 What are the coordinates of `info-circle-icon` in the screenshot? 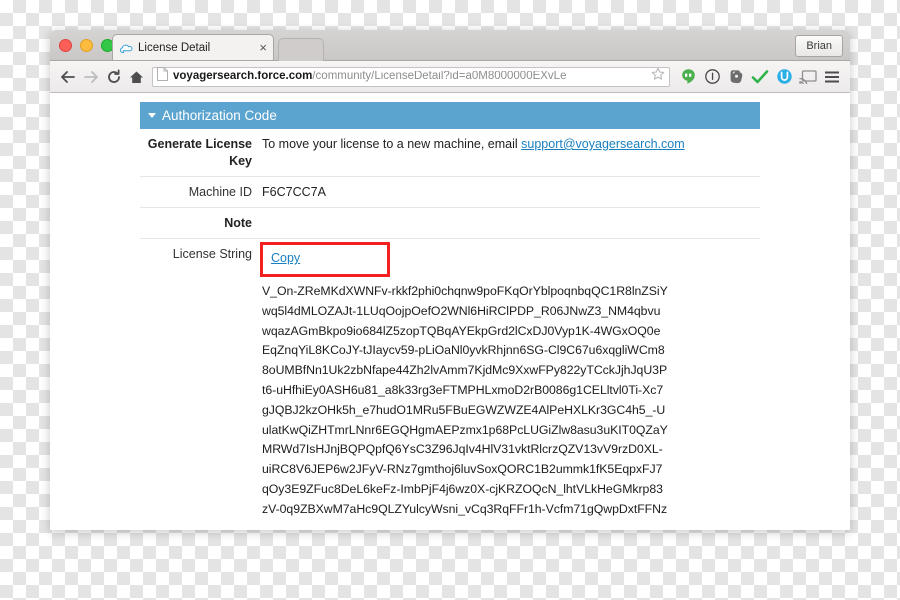 It's located at (712, 77).